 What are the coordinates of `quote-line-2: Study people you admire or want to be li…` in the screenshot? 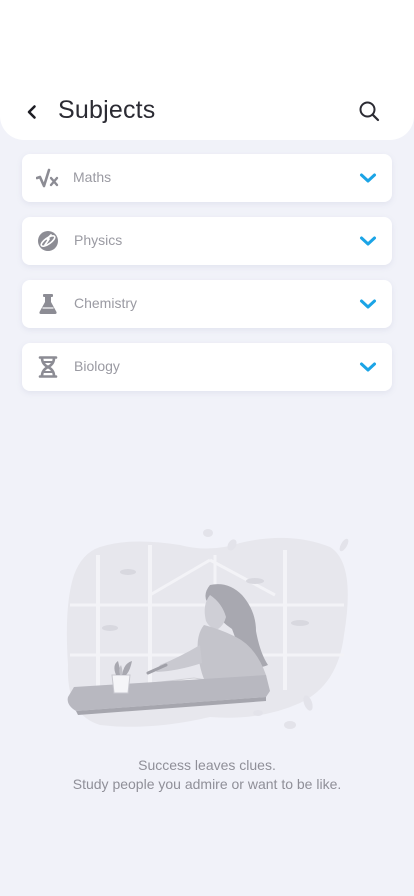 It's located at (207, 784).